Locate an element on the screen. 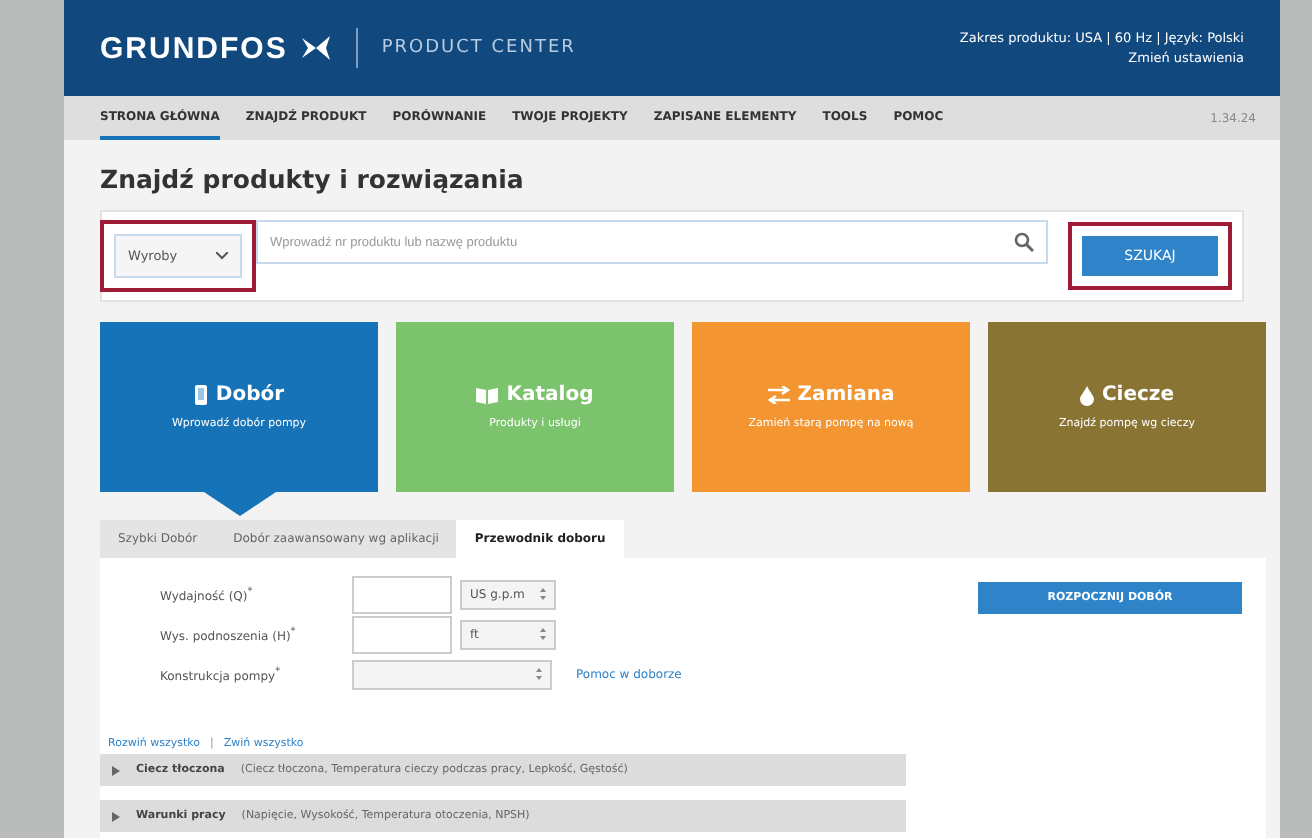 The width and height of the screenshot is (1312, 838). pump-type-select is located at coordinates (452, 674).